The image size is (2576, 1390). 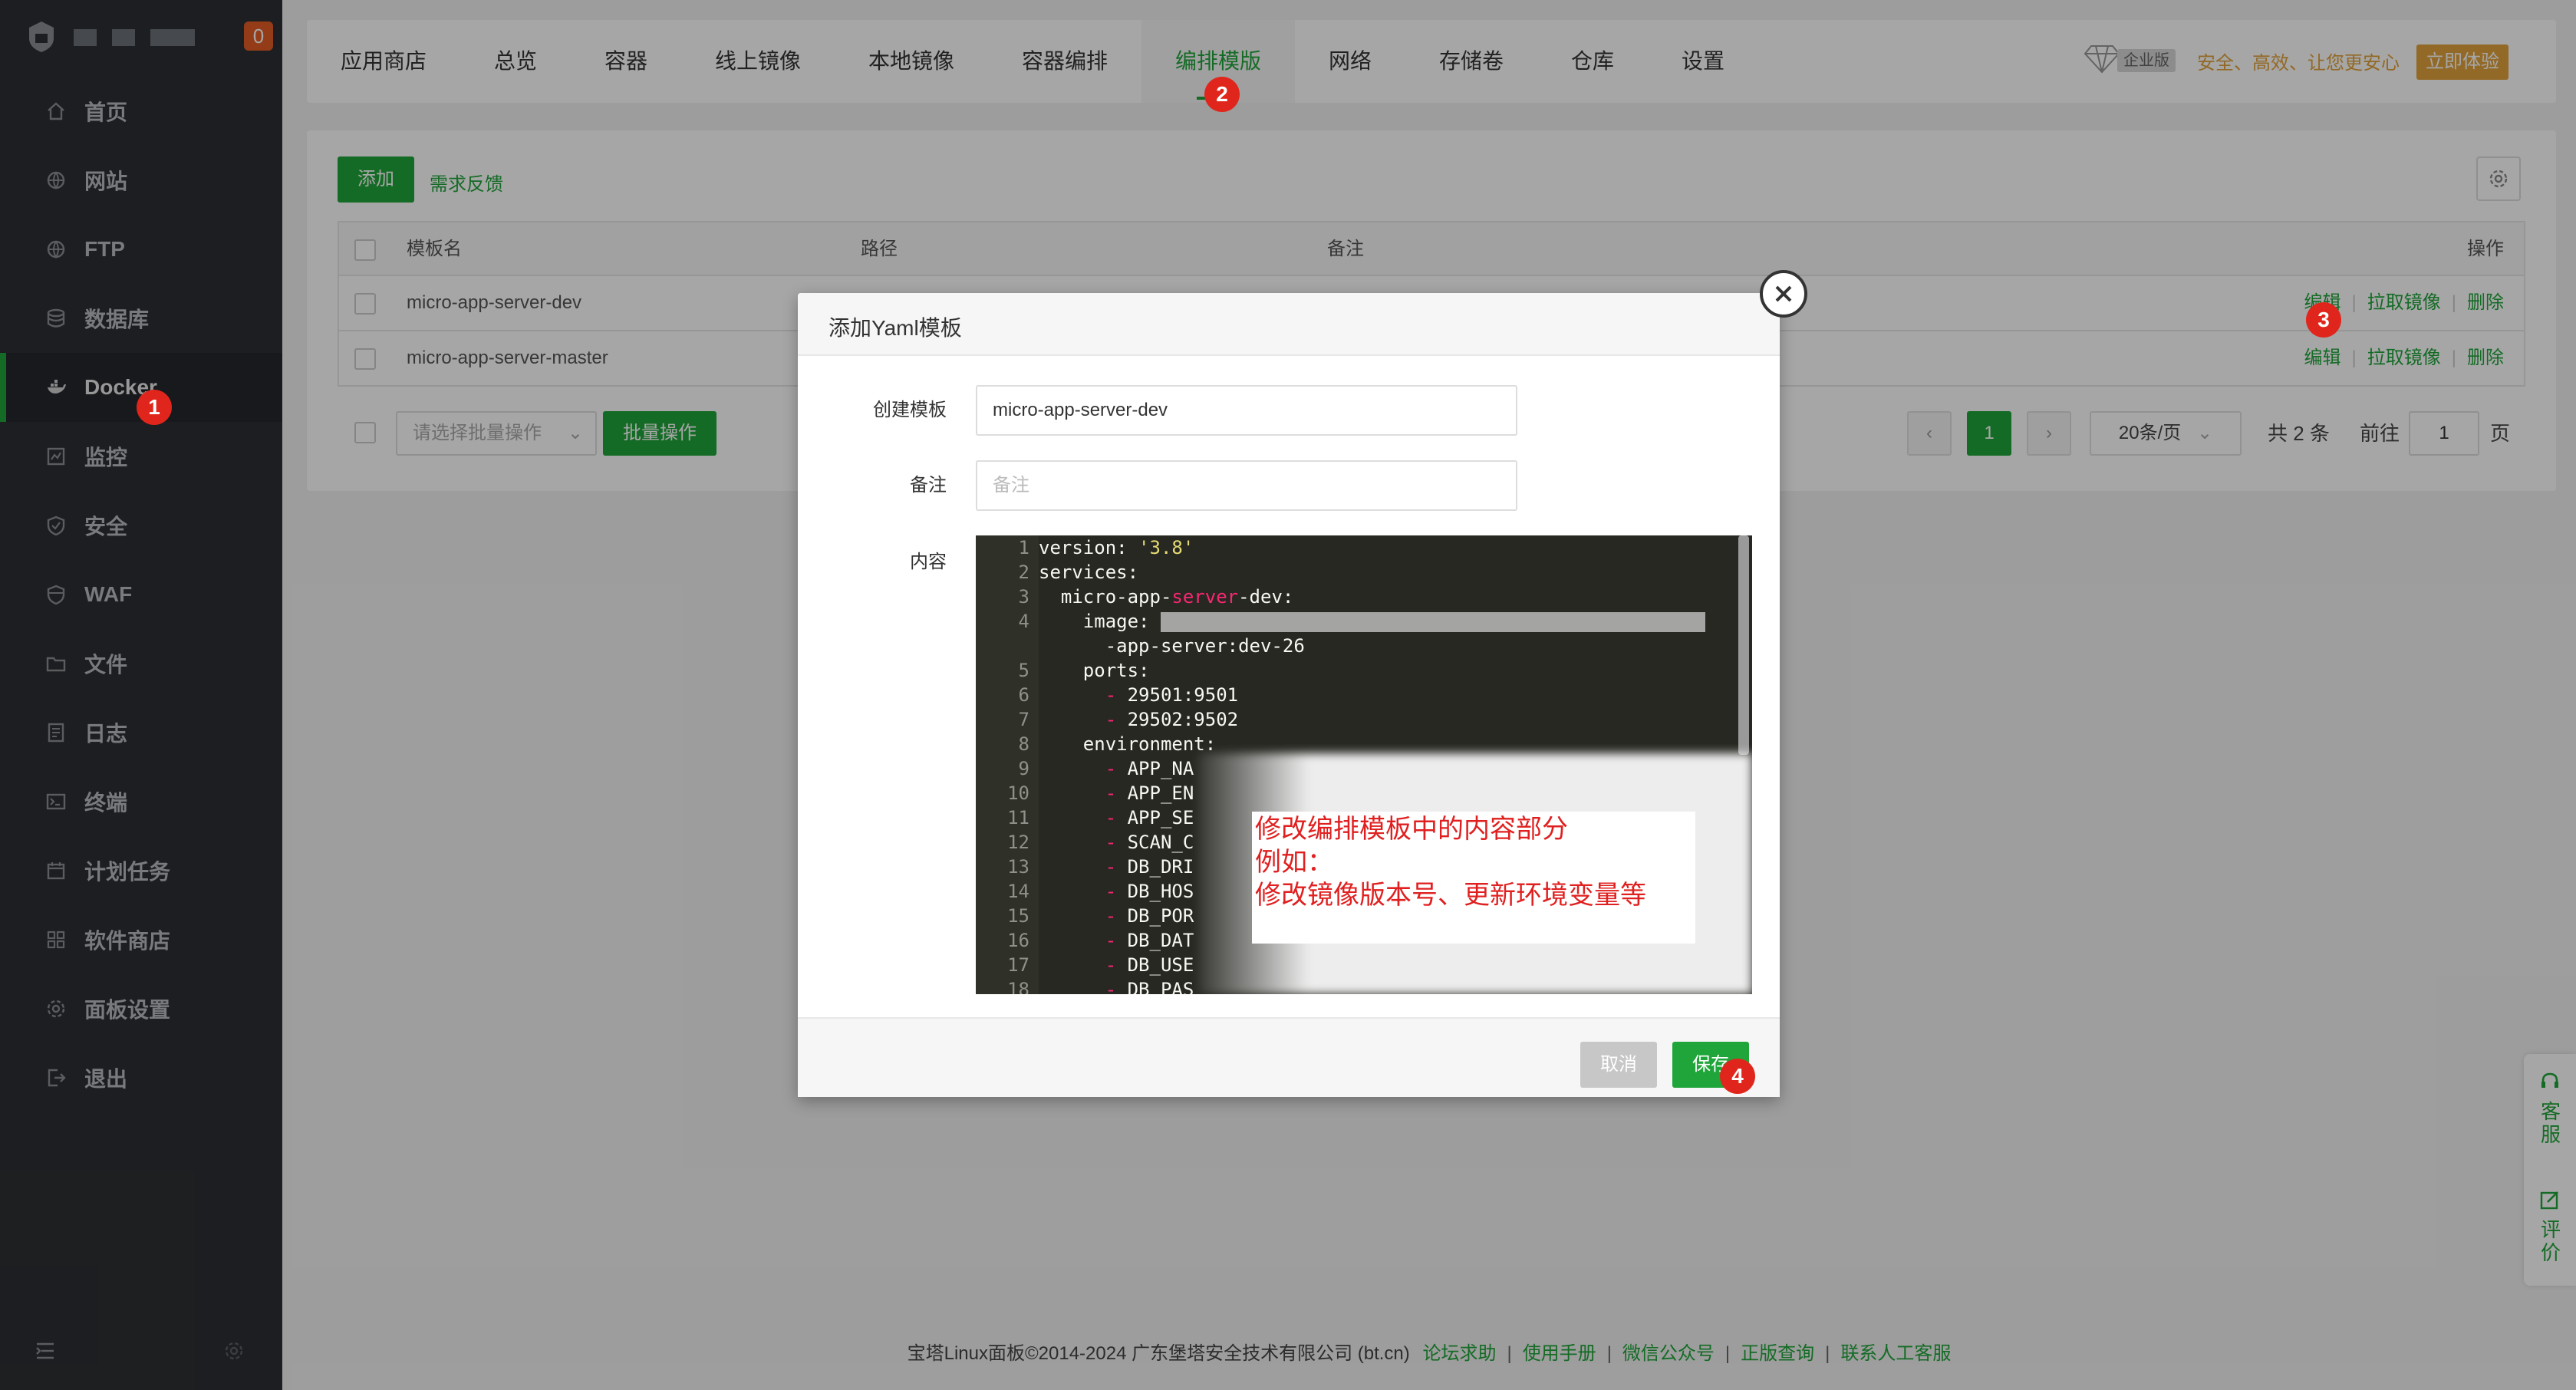 What do you see at coordinates (1450, 896) in the screenshot?
I see `annotation-line: 修改镜像版本号、更新环境变量等` at bounding box center [1450, 896].